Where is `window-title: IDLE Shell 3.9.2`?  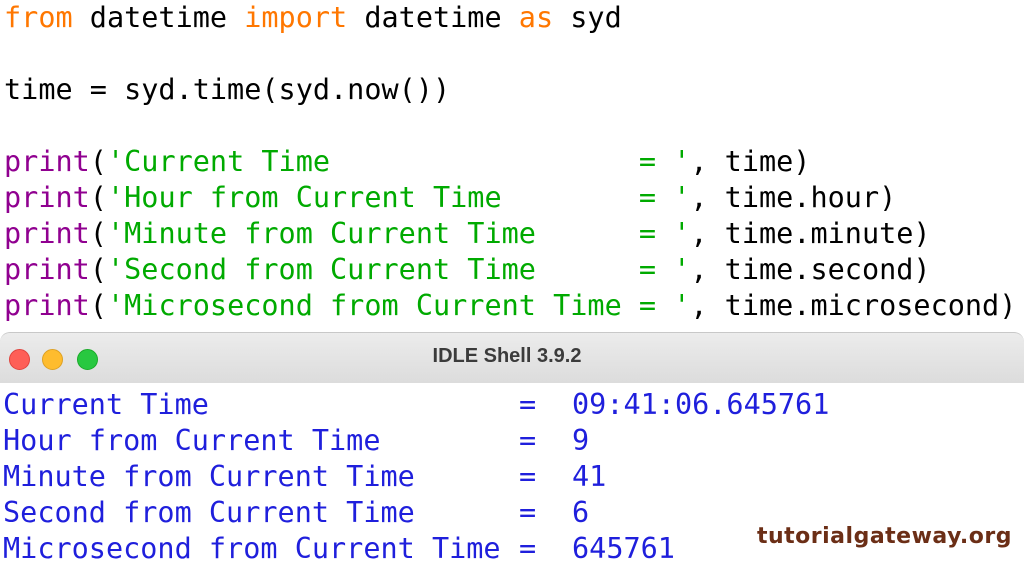
window-title: IDLE Shell 3.9.2 is located at coordinates (507, 356).